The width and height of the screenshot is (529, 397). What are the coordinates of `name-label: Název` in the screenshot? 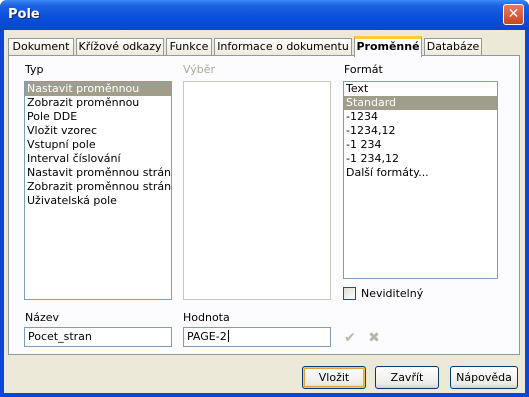 It's located at (42, 317).